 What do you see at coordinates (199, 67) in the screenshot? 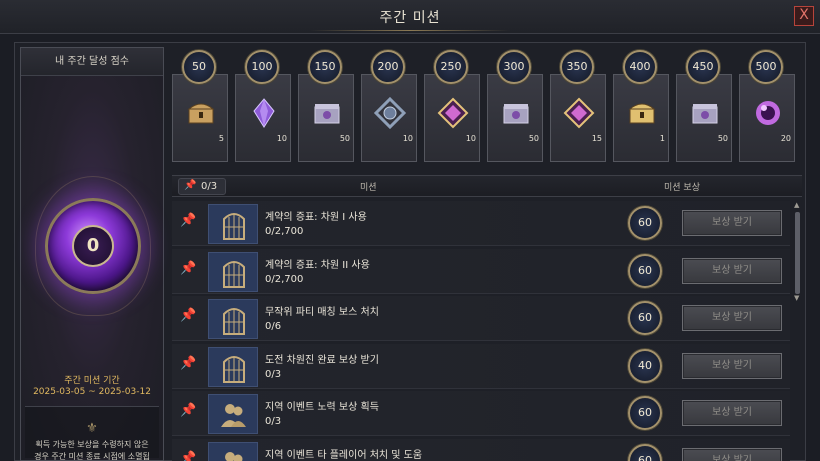
I see `milestone-score: 50` at bounding box center [199, 67].